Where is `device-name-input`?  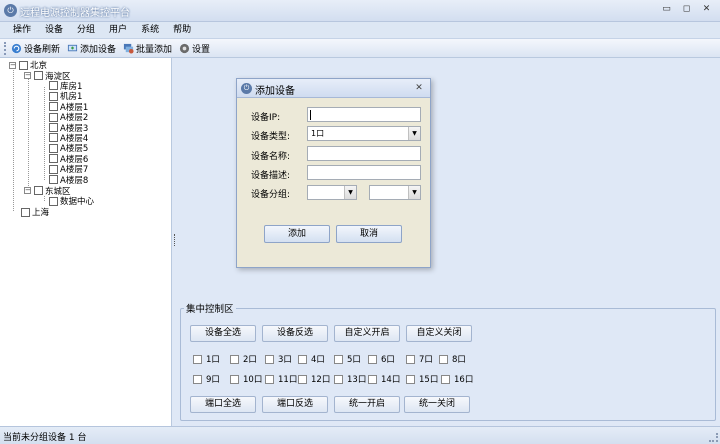
device-name-input is located at coordinates (364, 153).